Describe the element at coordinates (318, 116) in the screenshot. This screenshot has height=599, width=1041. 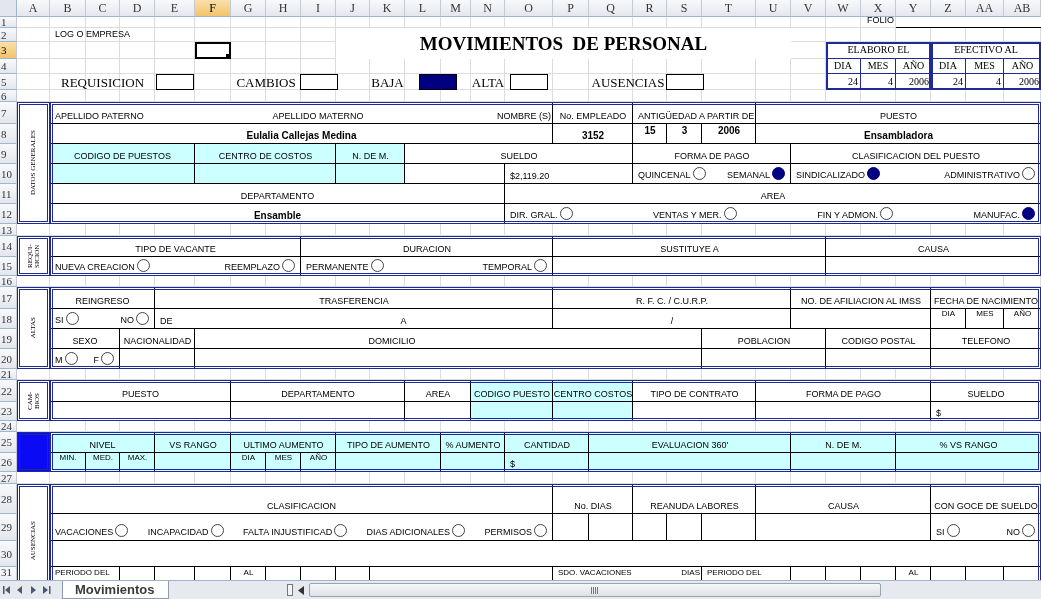
I see `field-label: APELLIDO MATERNO` at that location.